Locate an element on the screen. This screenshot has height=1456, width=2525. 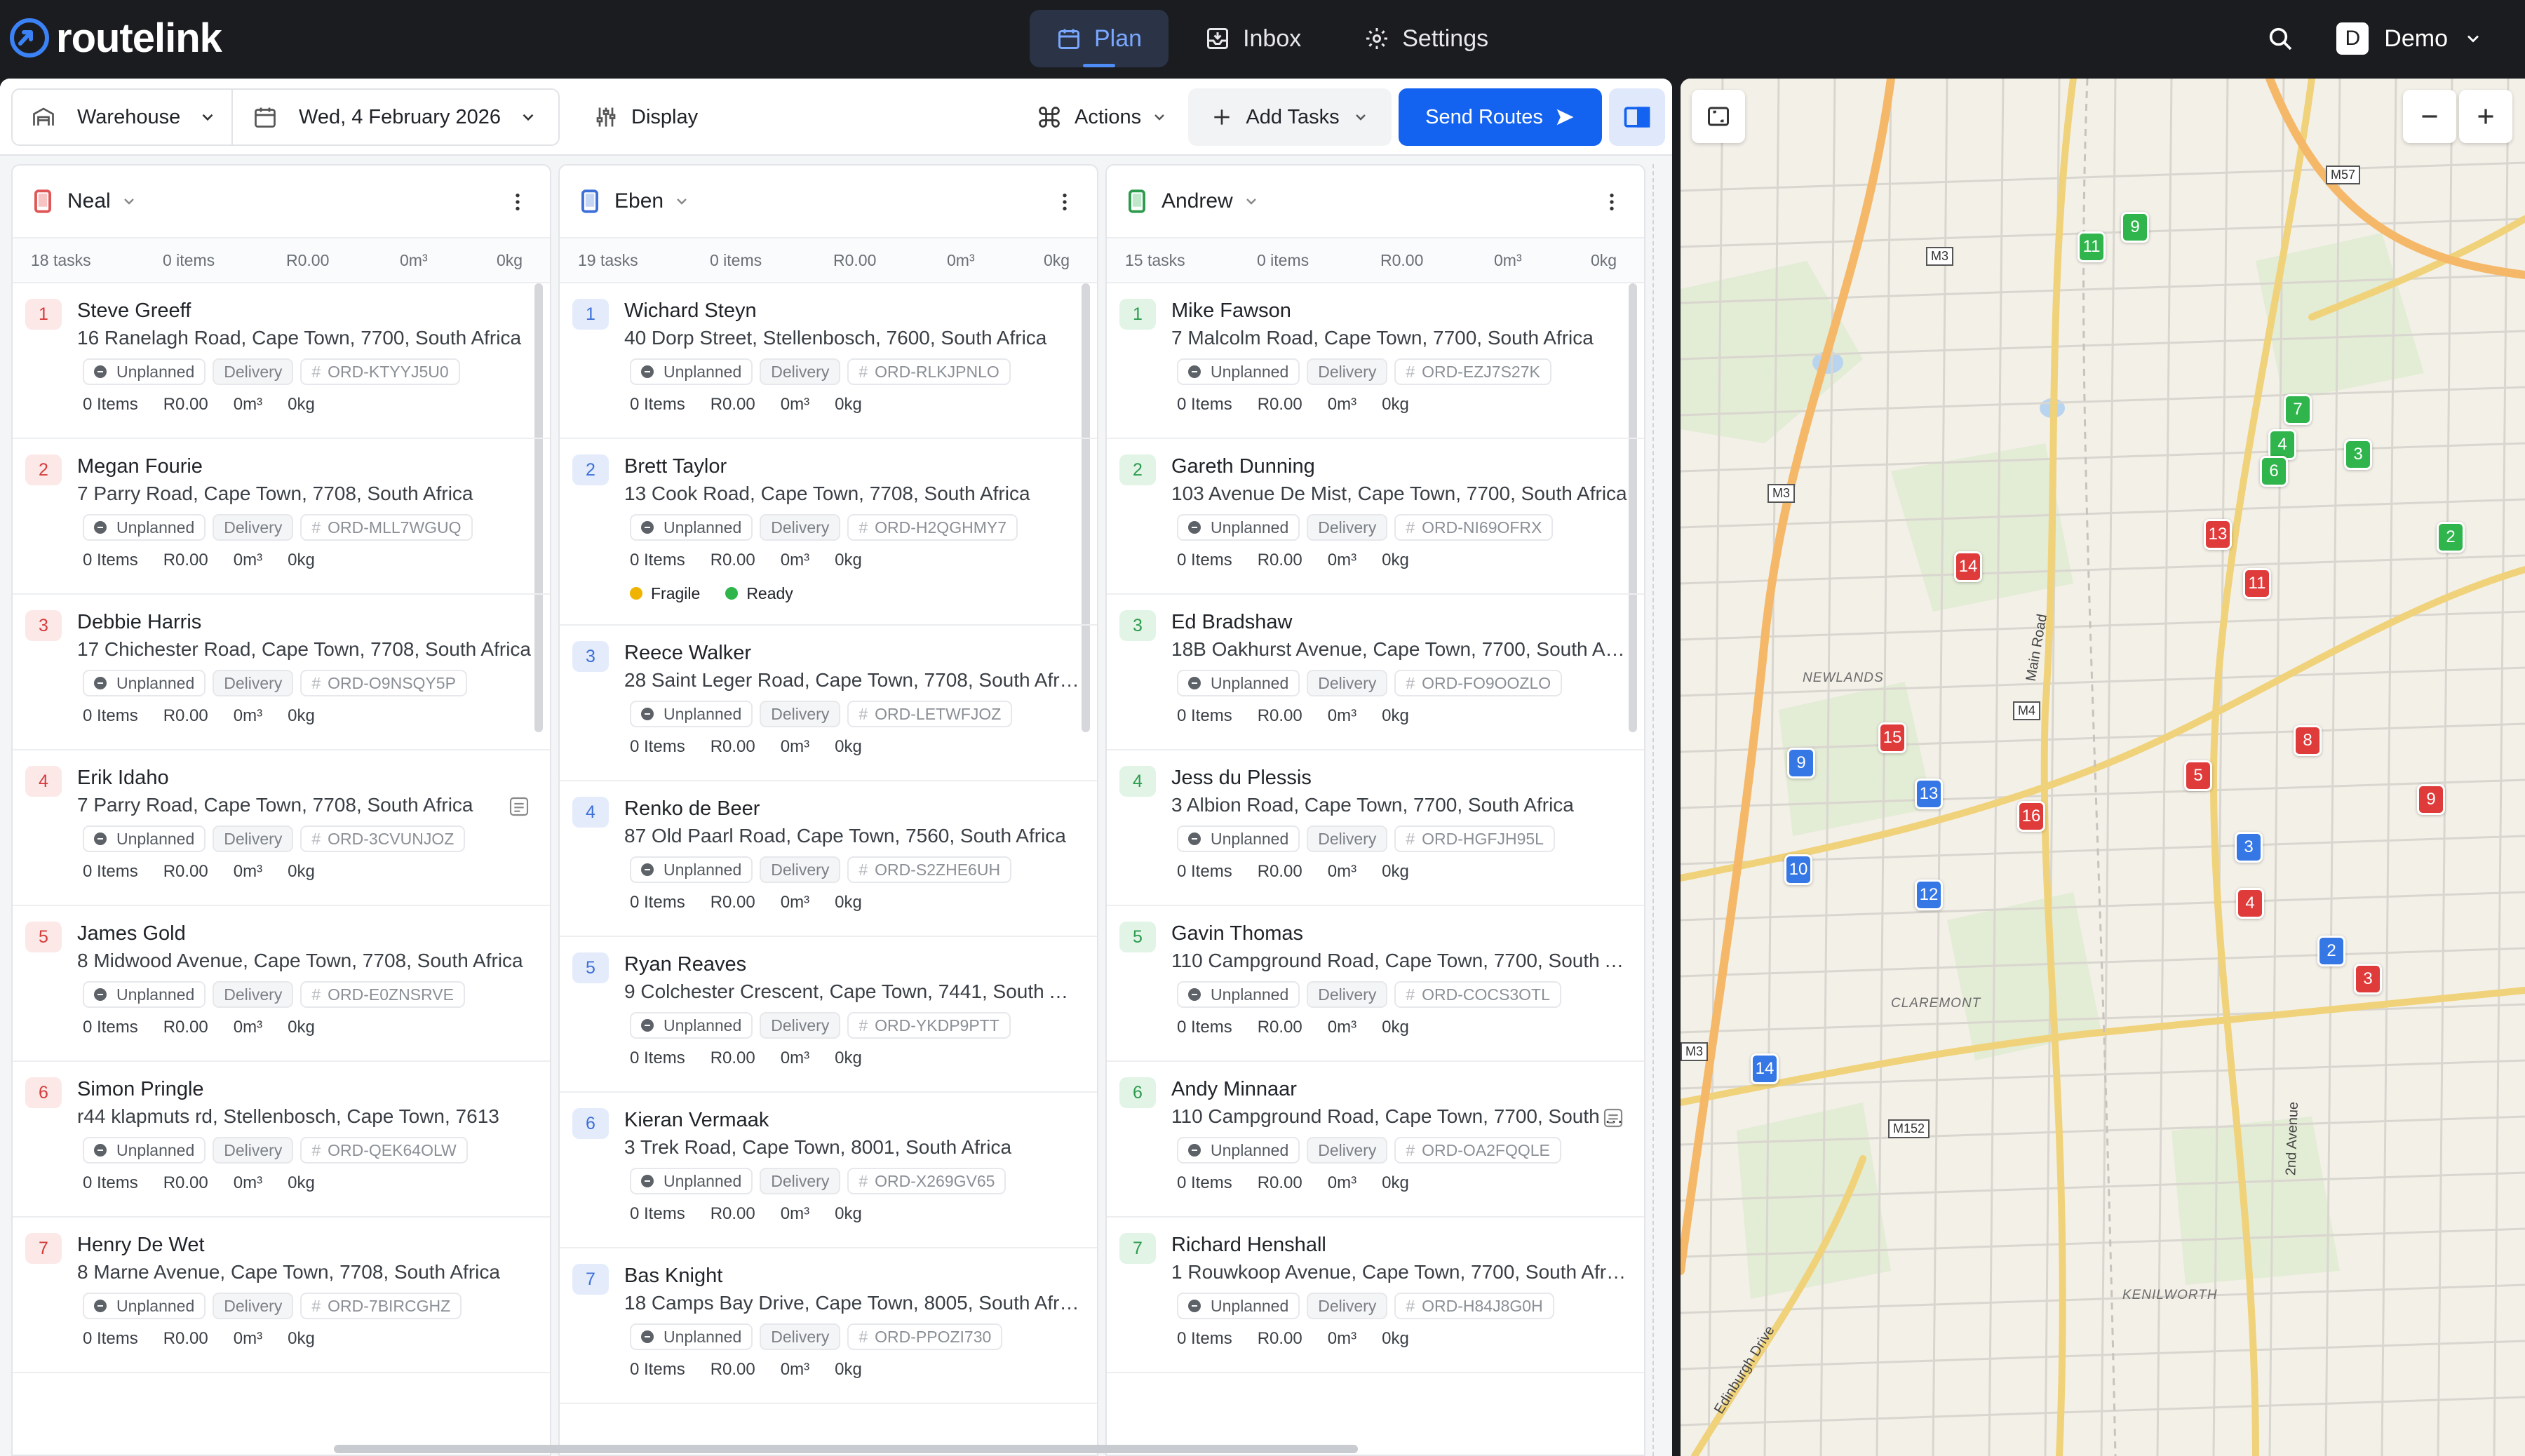
map-pin: 6 is located at coordinates (2274, 471).